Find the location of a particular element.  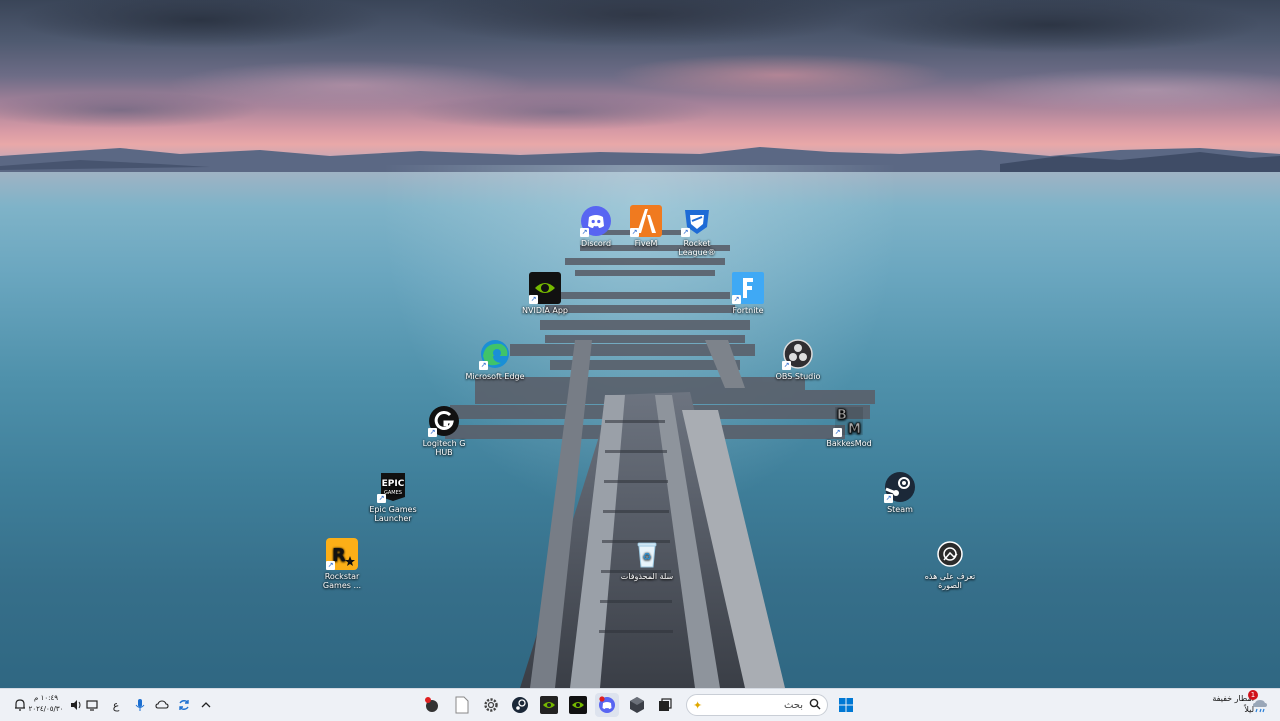

desktop-icon-microsoft-edge: ↗ Microsoft Edge is located at coordinates (495, 359).